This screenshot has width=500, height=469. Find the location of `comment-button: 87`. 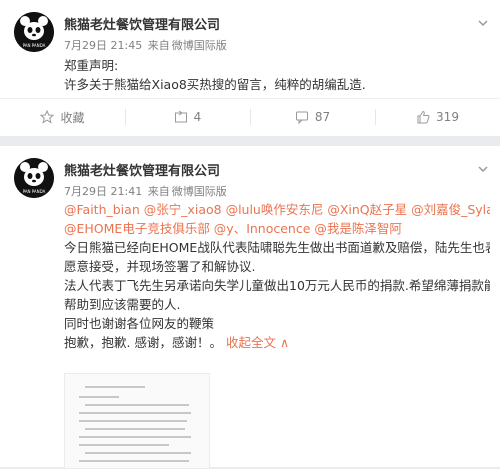

comment-button: 87 is located at coordinates (312, 117).